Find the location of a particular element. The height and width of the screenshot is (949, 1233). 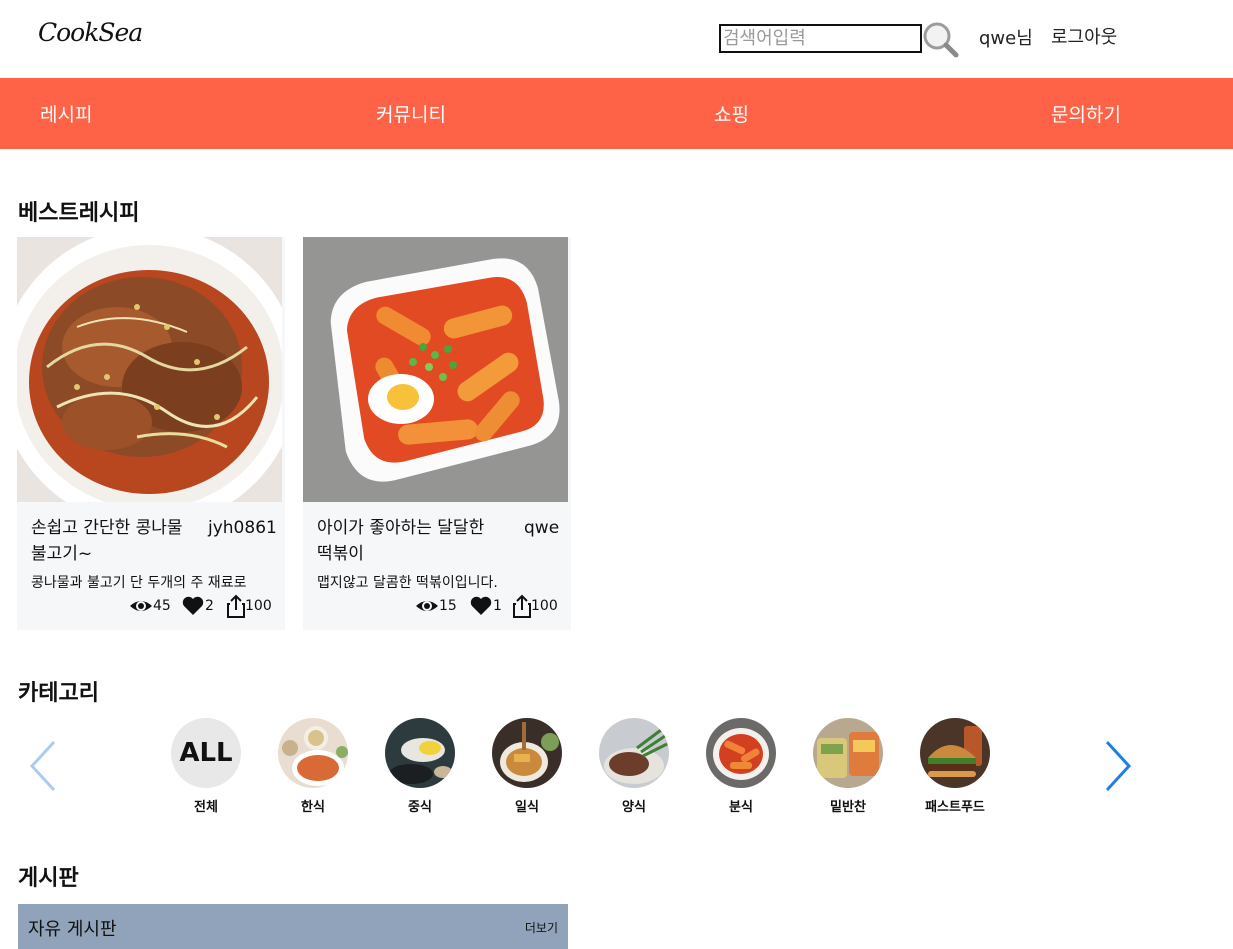

search-button is located at coordinates (940, 39).